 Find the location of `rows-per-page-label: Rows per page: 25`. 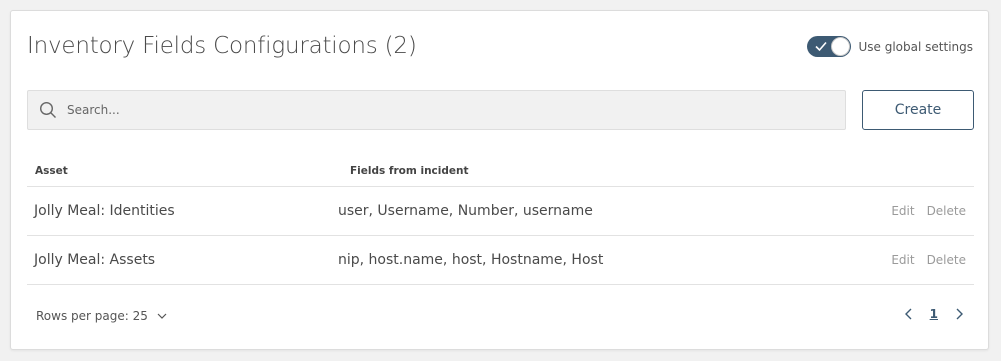

rows-per-page-label: Rows per page: 25 is located at coordinates (92, 316).